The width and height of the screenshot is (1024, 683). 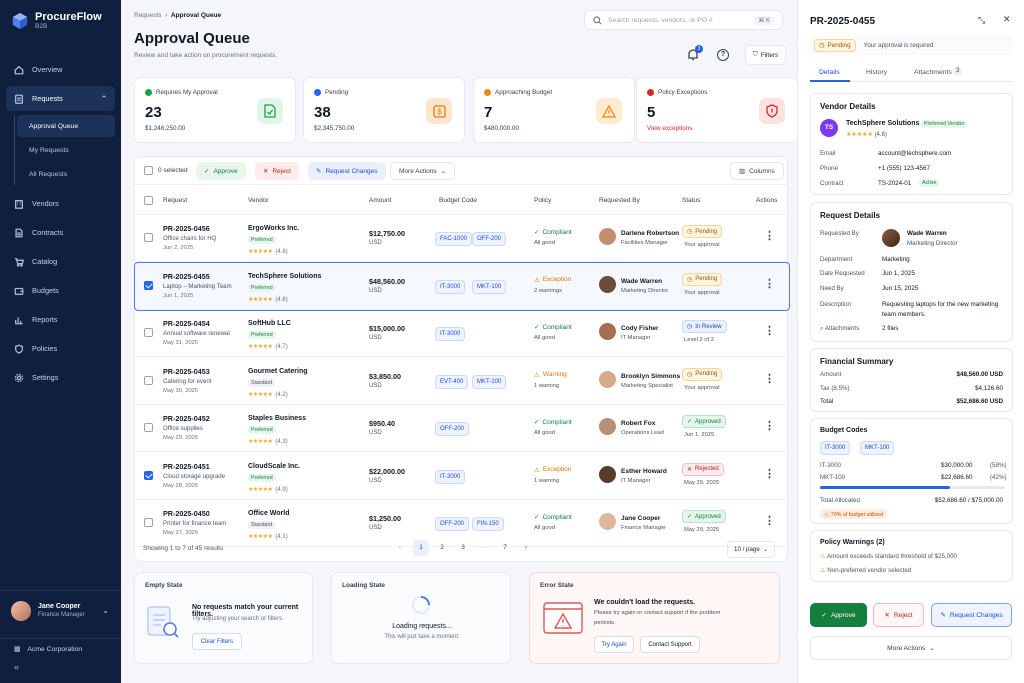 I want to click on prev-page-icon: ‹, so click(x=400, y=548).